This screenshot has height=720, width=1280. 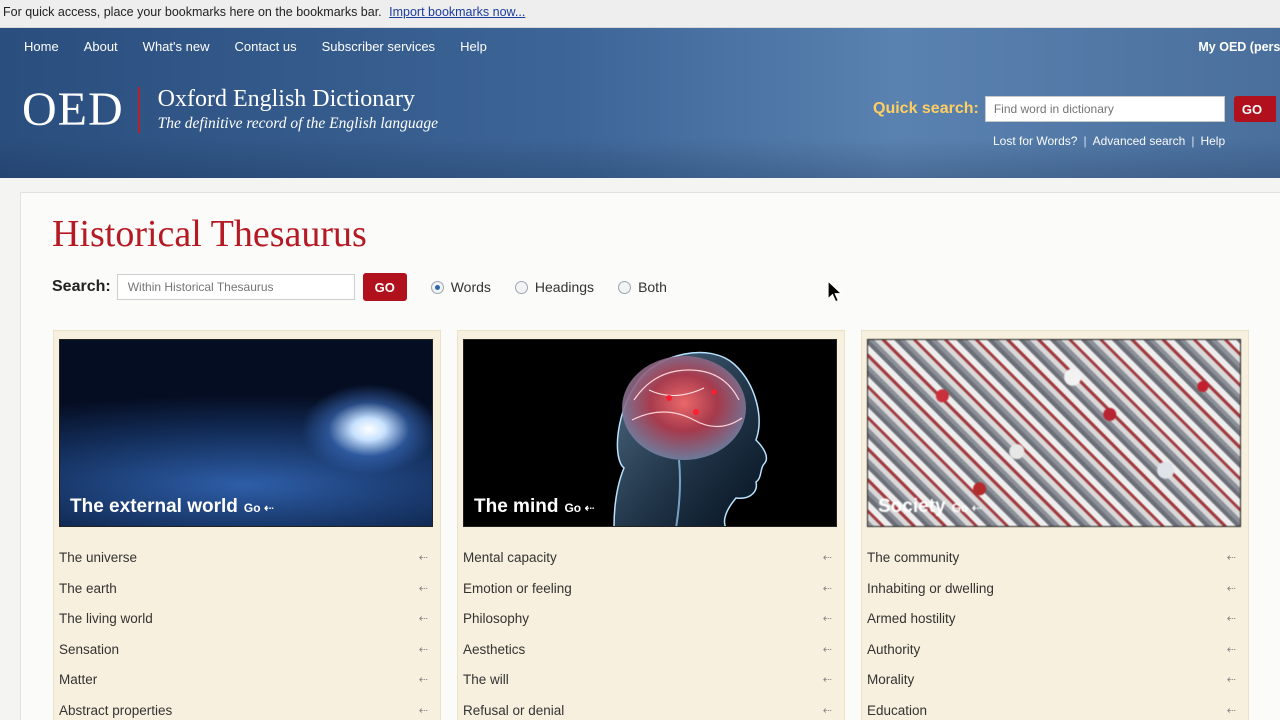 What do you see at coordinates (154, 506) in the screenshot?
I see `category-title-text: The external world` at bounding box center [154, 506].